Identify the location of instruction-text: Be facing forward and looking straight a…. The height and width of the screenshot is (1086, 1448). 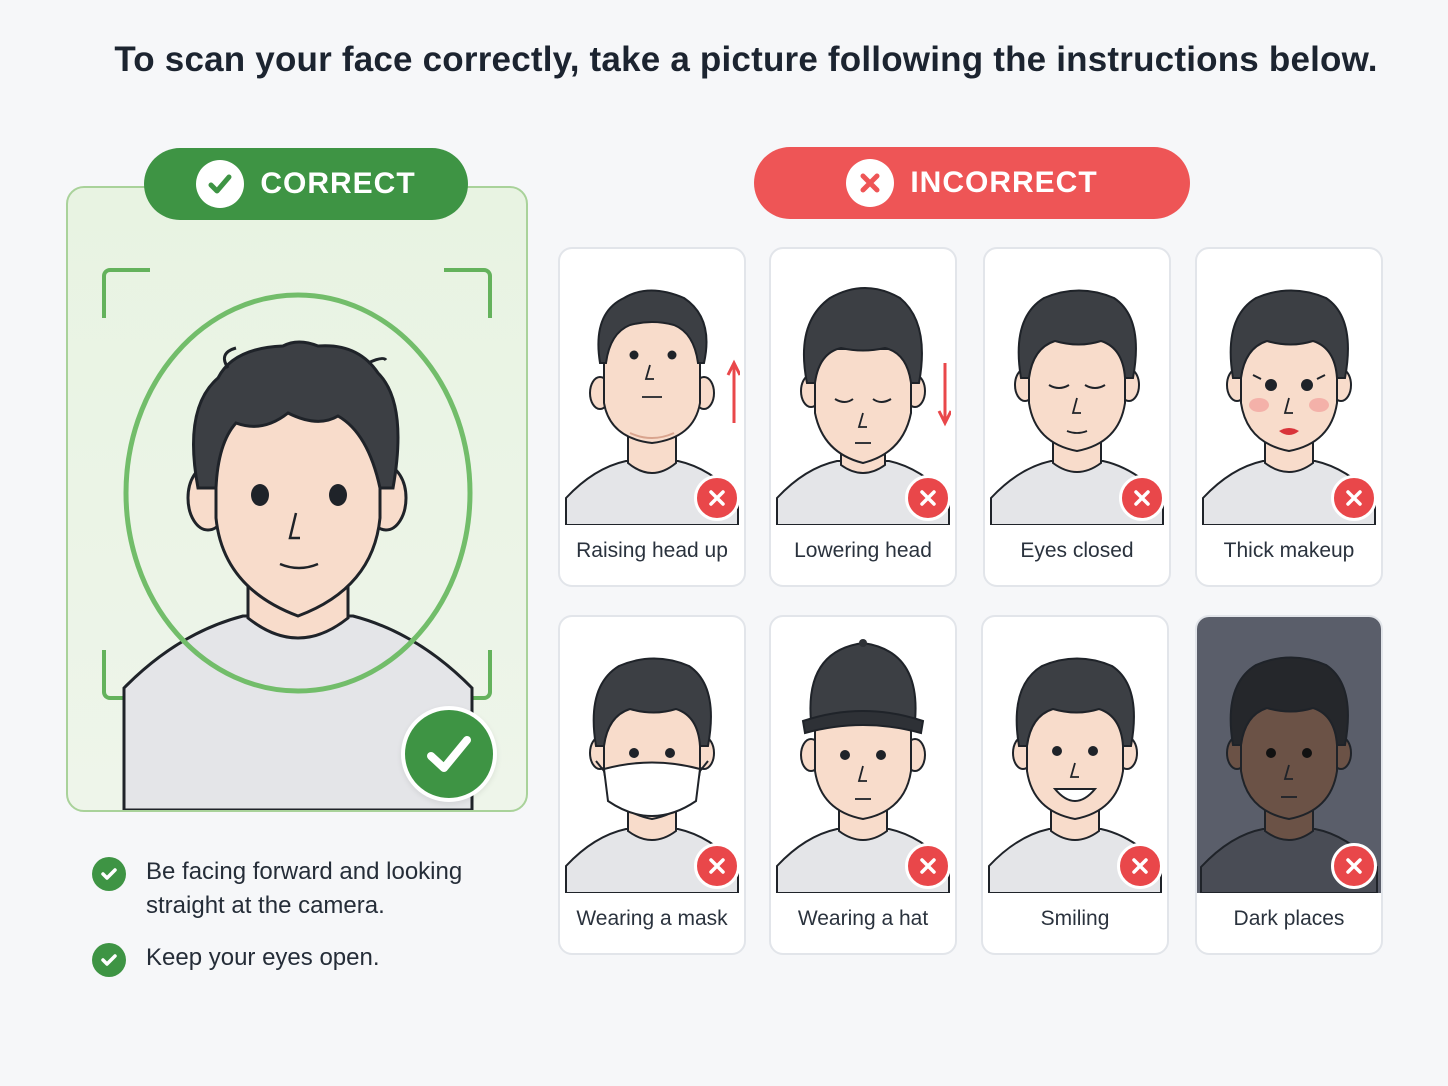
(304, 888).